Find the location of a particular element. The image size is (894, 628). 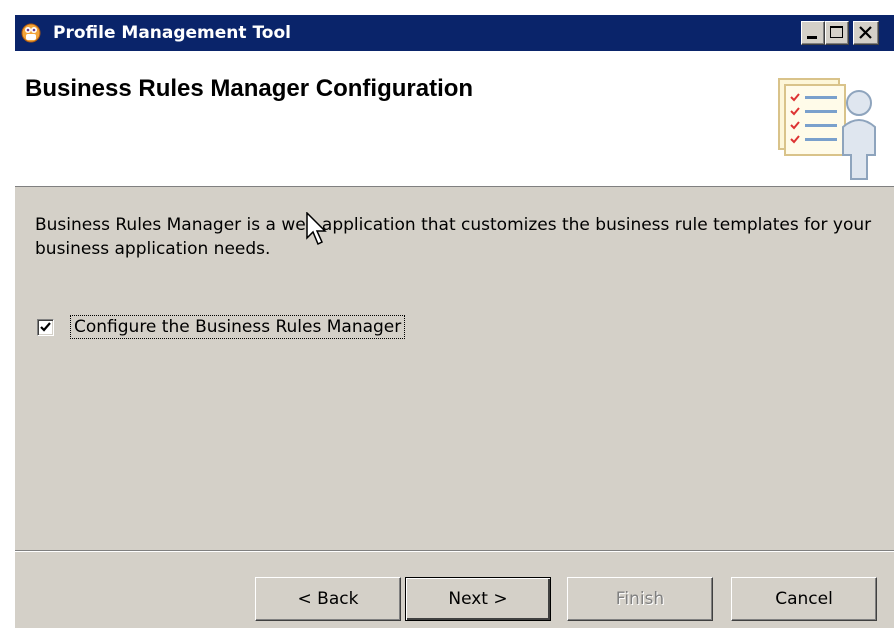

close-icon is located at coordinates (865, 32).